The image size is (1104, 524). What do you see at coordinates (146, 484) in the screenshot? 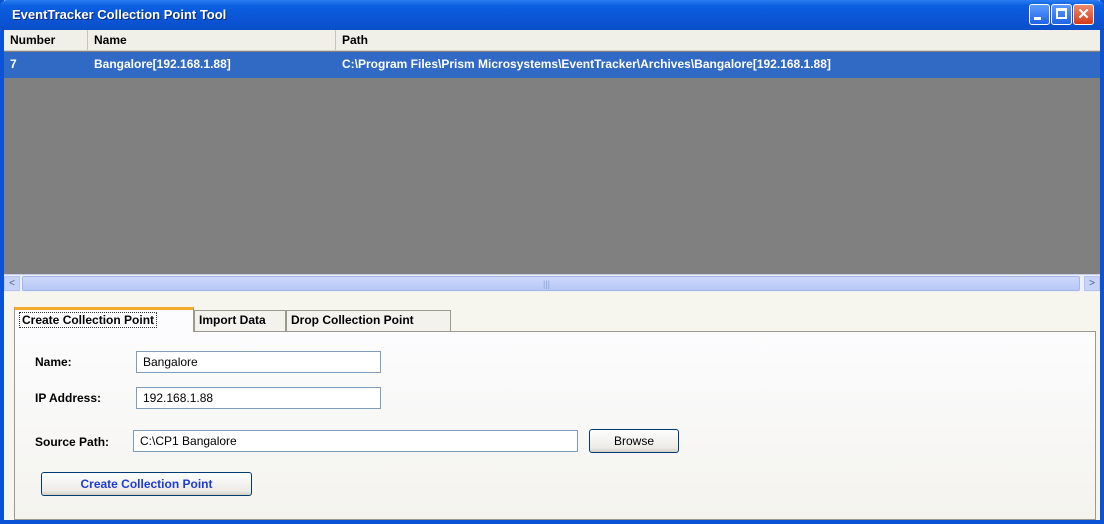
I see `create-collection-point-button: Create Collection Point` at bounding box center [146, 484].